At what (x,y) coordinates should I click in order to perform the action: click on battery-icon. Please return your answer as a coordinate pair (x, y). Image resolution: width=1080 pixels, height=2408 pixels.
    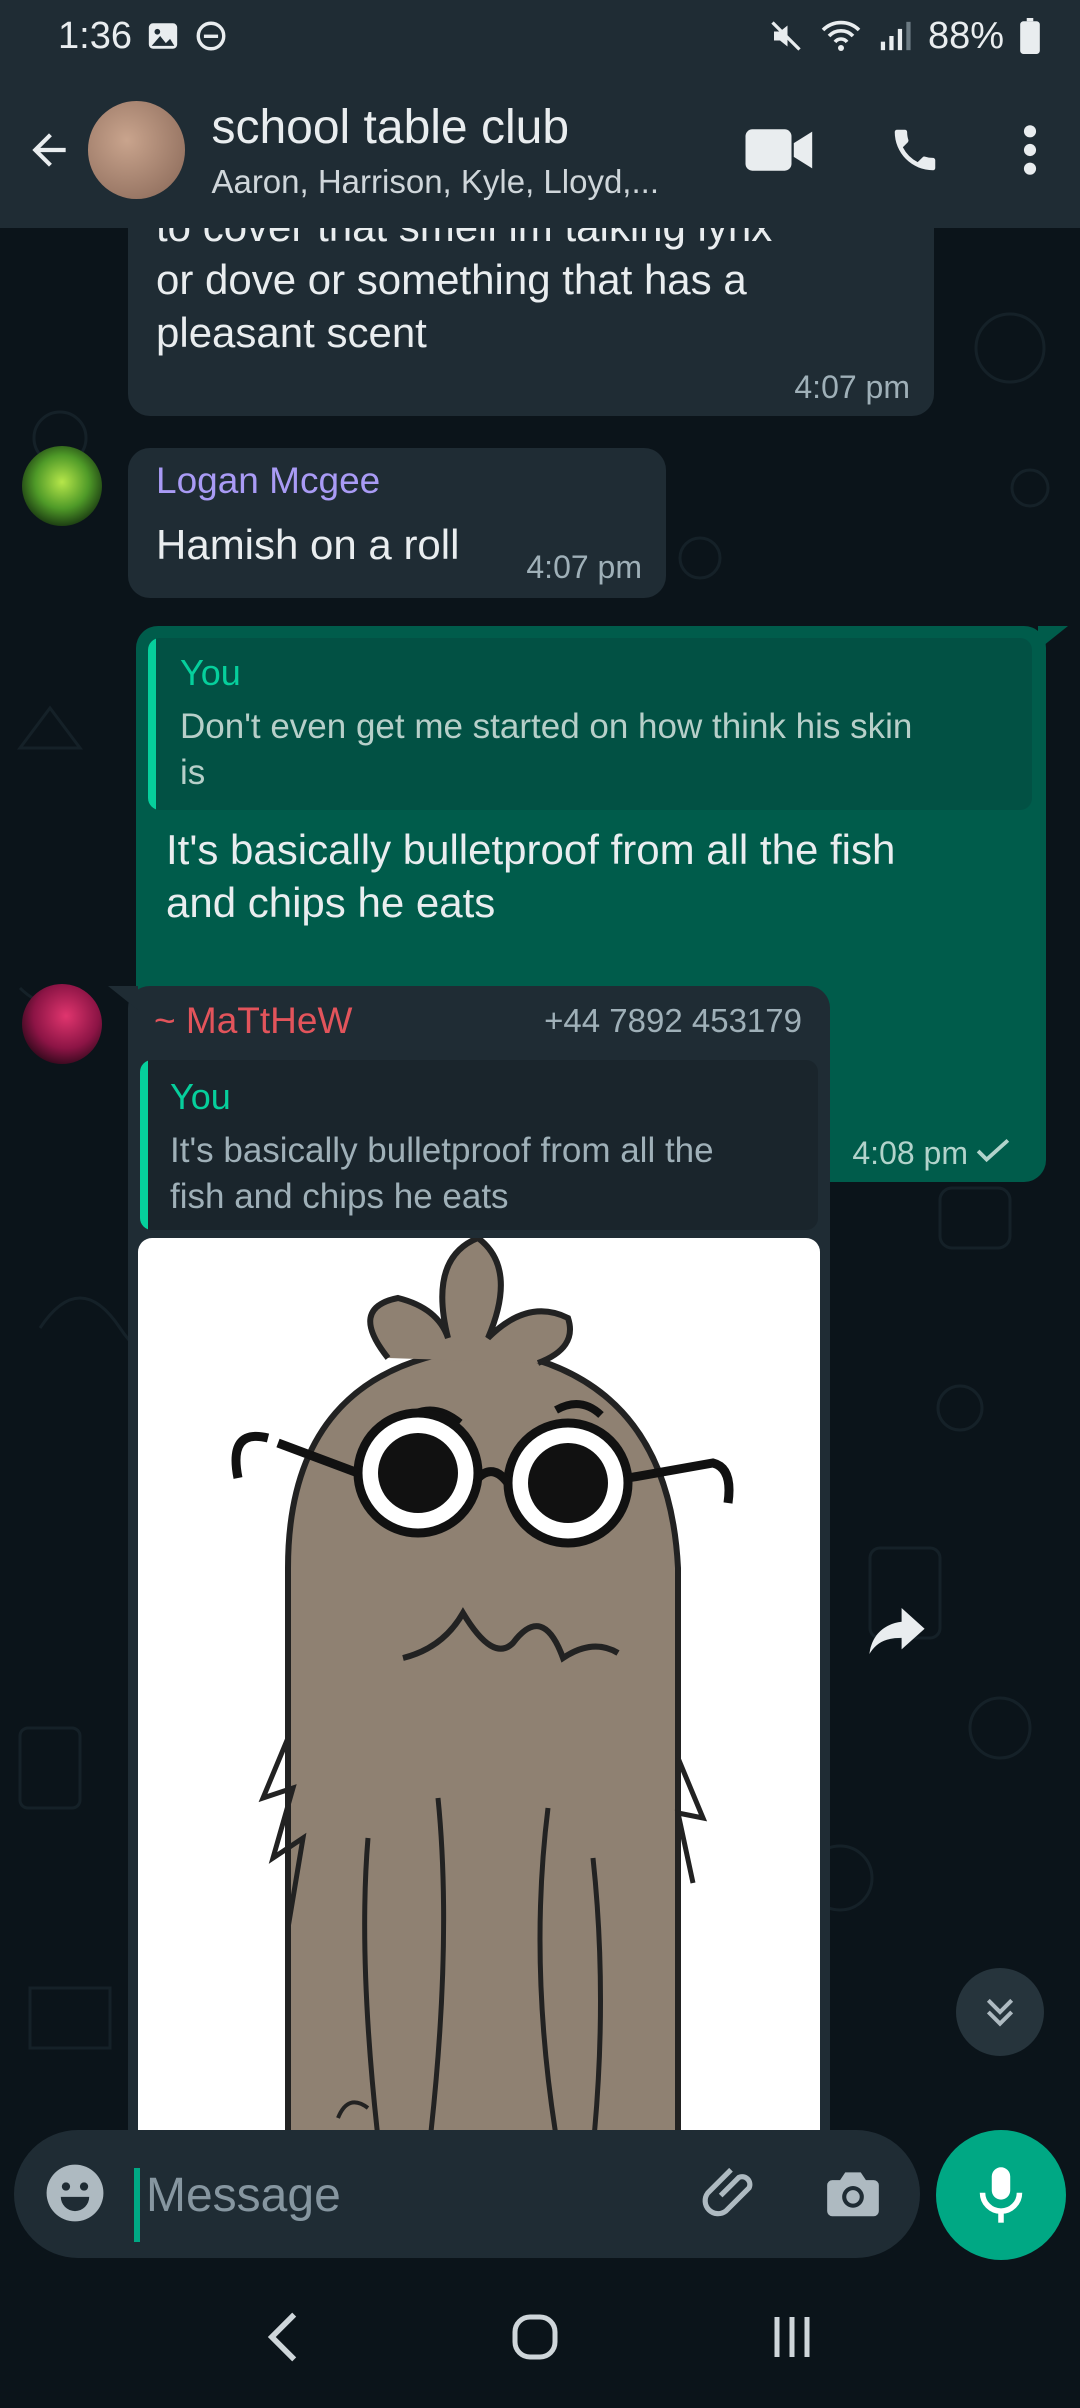
    Looking at the image, I should click on (1030, 36).